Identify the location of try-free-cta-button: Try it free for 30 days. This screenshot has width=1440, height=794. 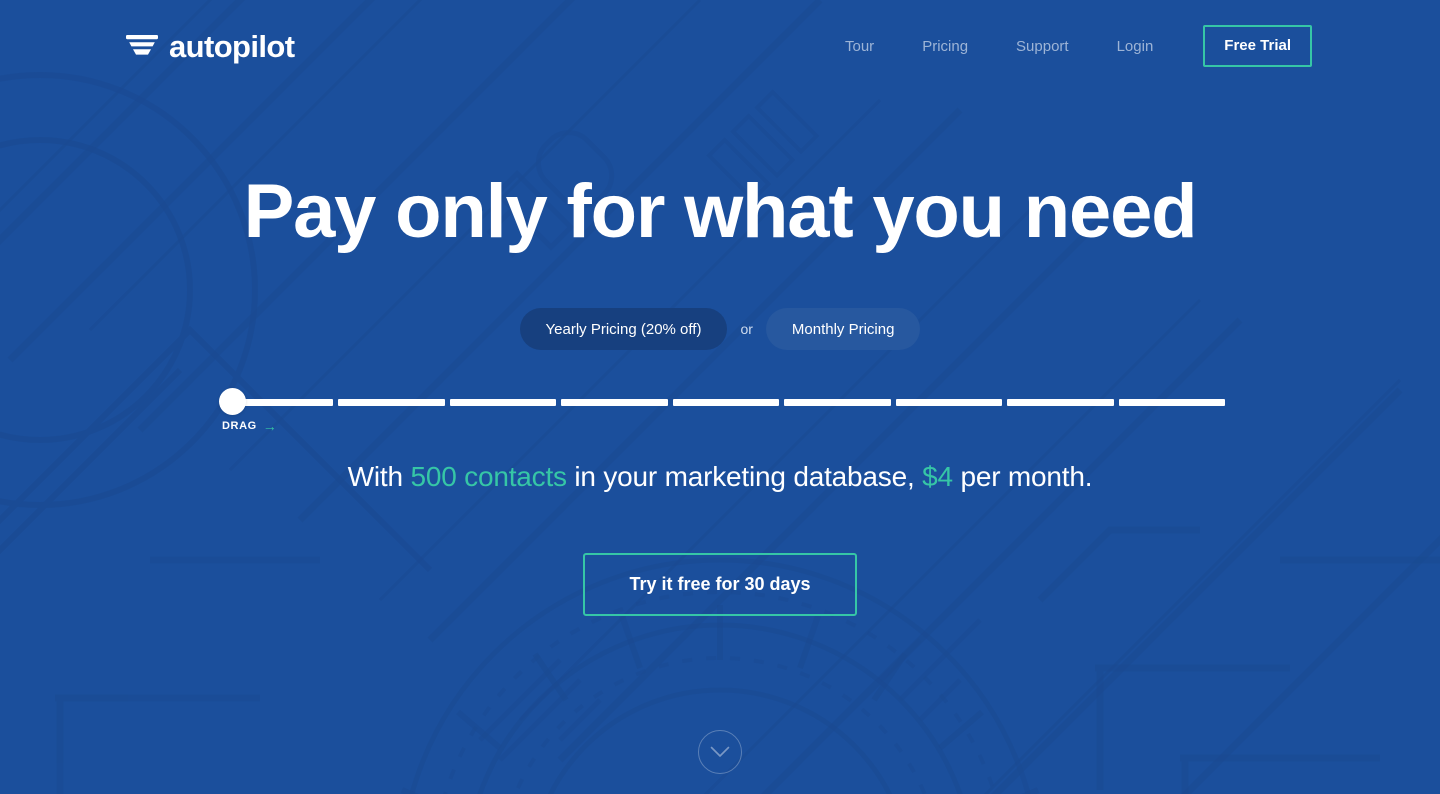
(720, 584).